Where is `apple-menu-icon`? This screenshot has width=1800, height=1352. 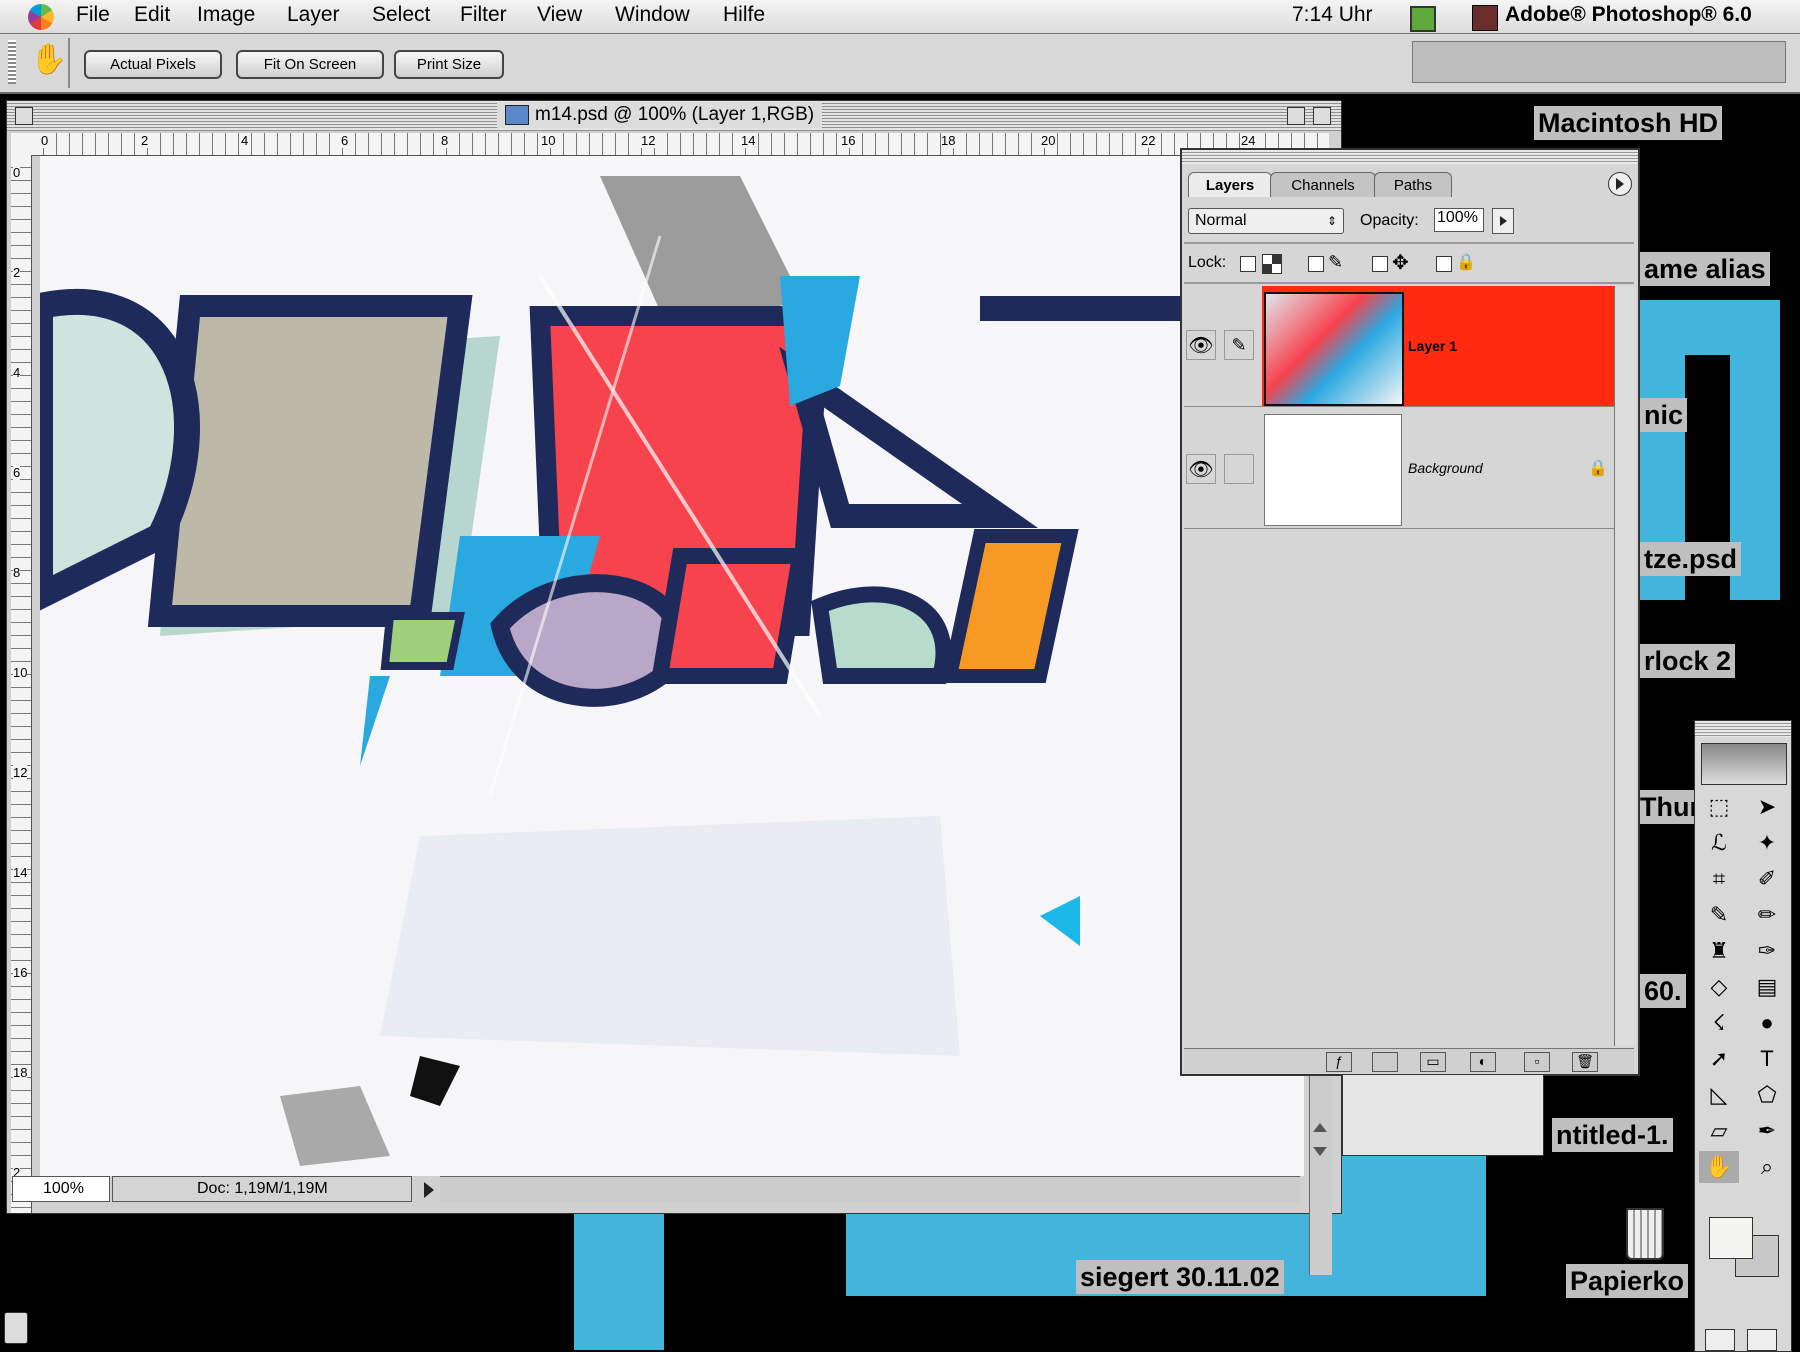
apple-menu-icon is located at coordinates (41, 17).